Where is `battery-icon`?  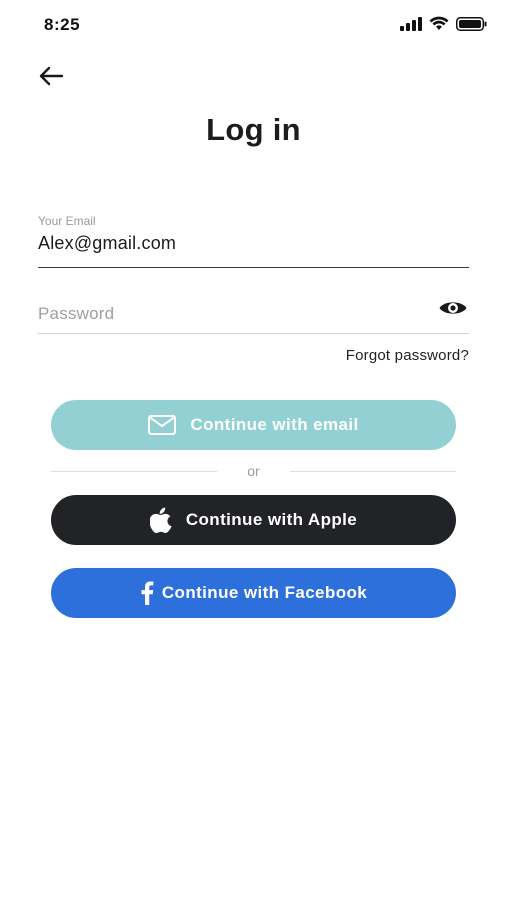
battery-icon is located at coordinates (471, 23).